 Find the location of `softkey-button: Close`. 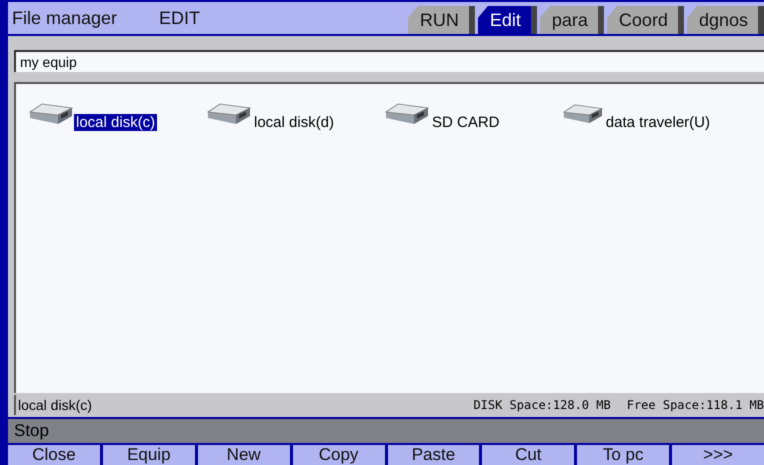

softkey-button: Close is located at coordinates (54, 455).